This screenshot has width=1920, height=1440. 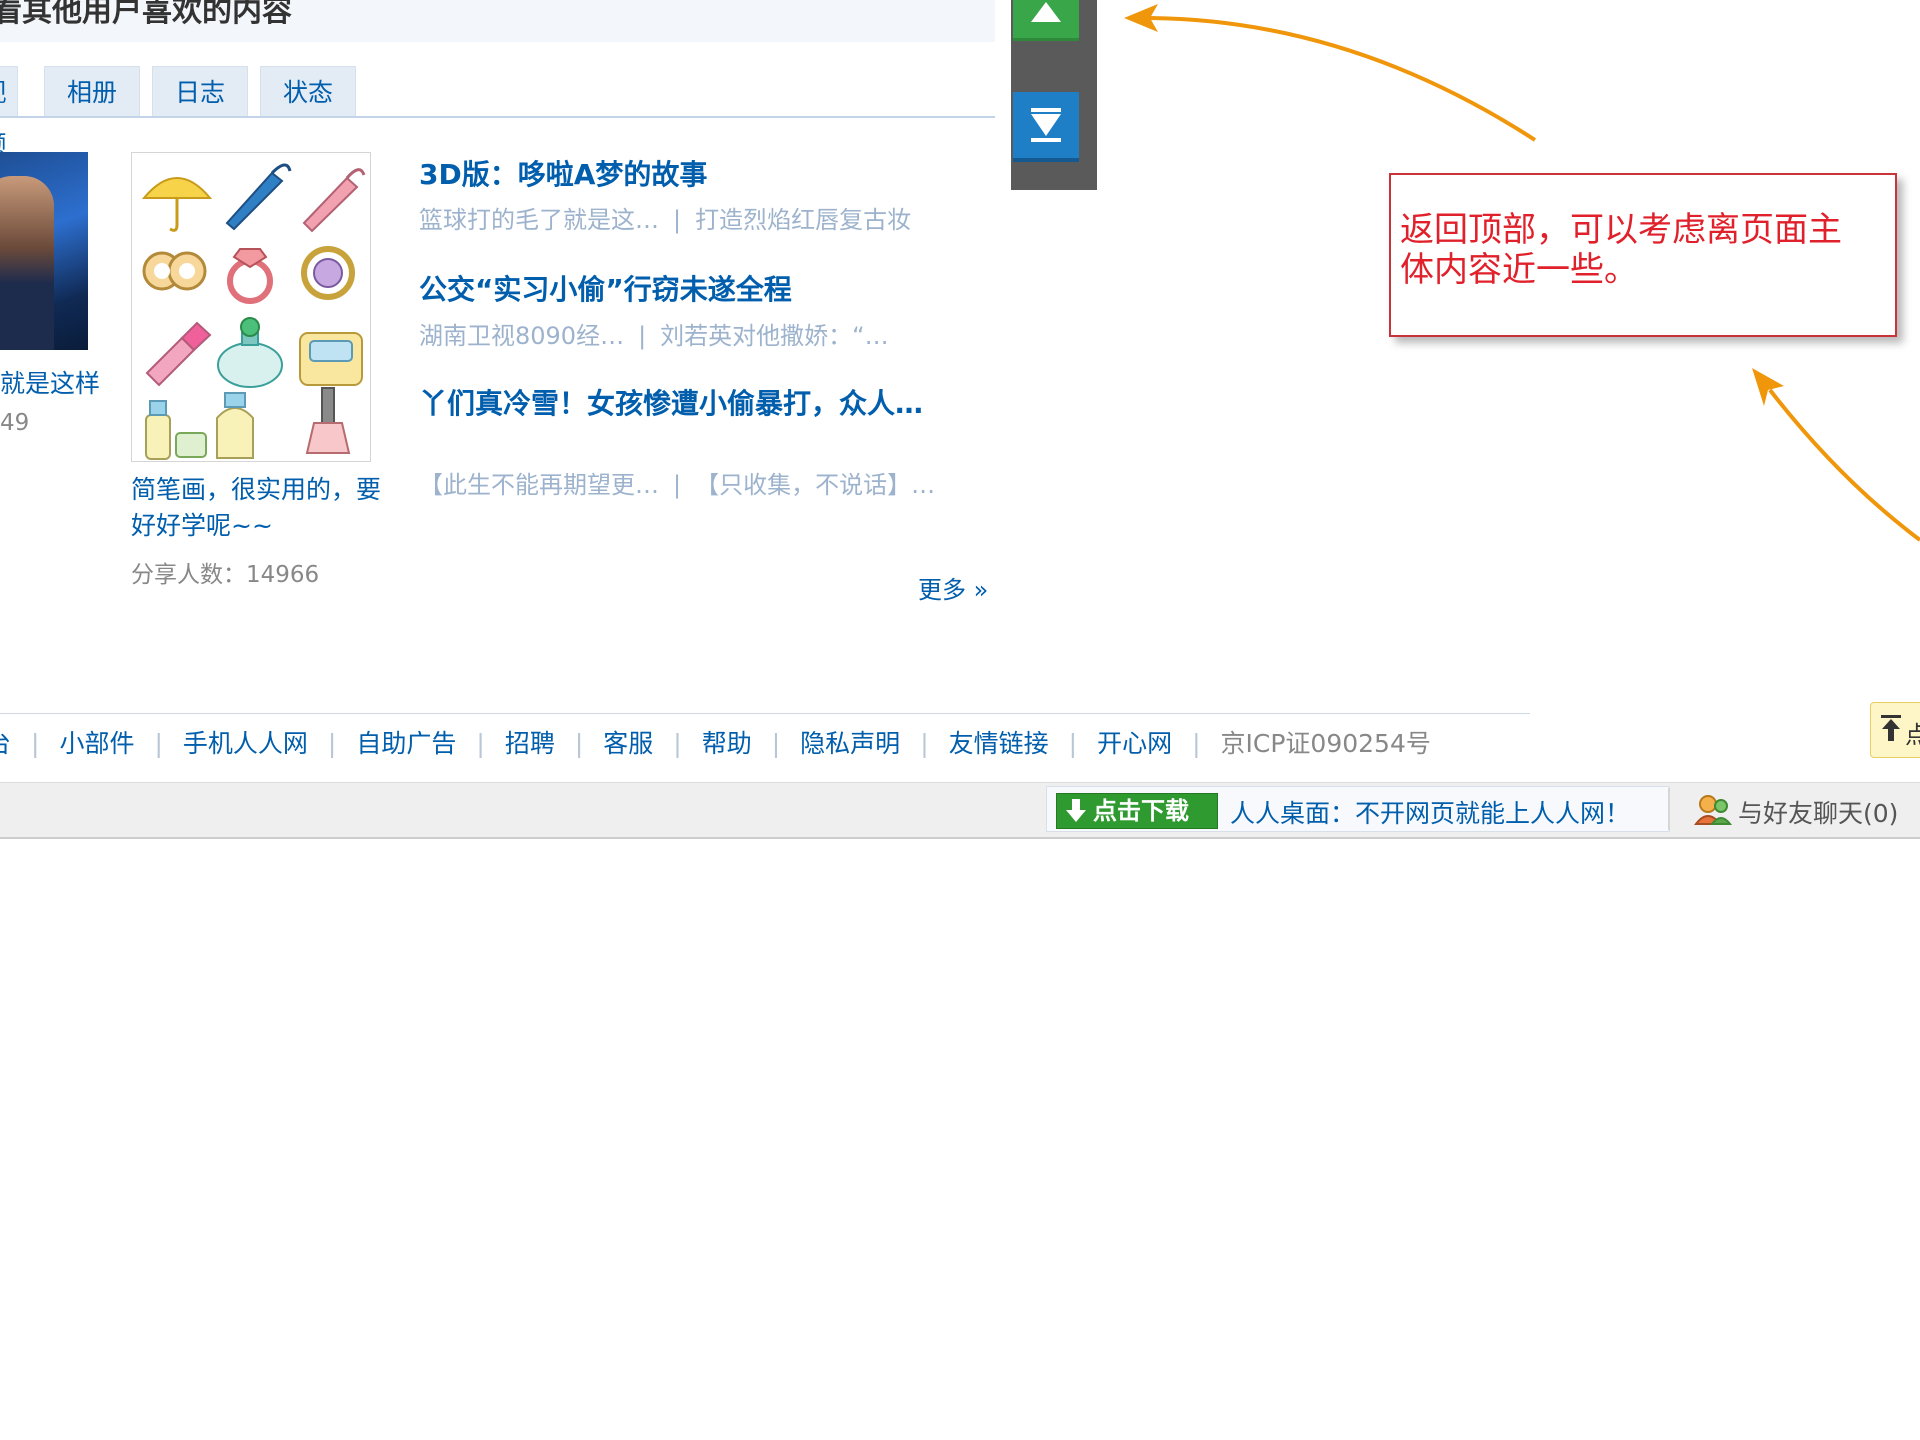 I want to click on footer-link-support: 客服, so click(x=628, y=743).